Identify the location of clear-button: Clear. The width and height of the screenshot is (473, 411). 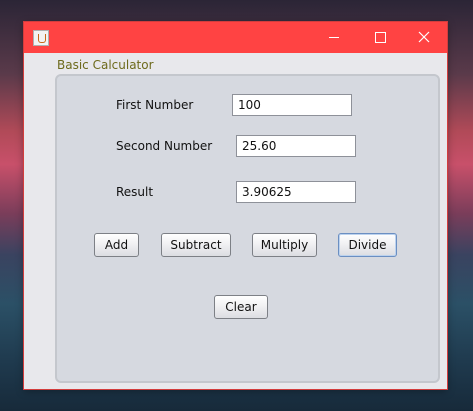
(241, 307).